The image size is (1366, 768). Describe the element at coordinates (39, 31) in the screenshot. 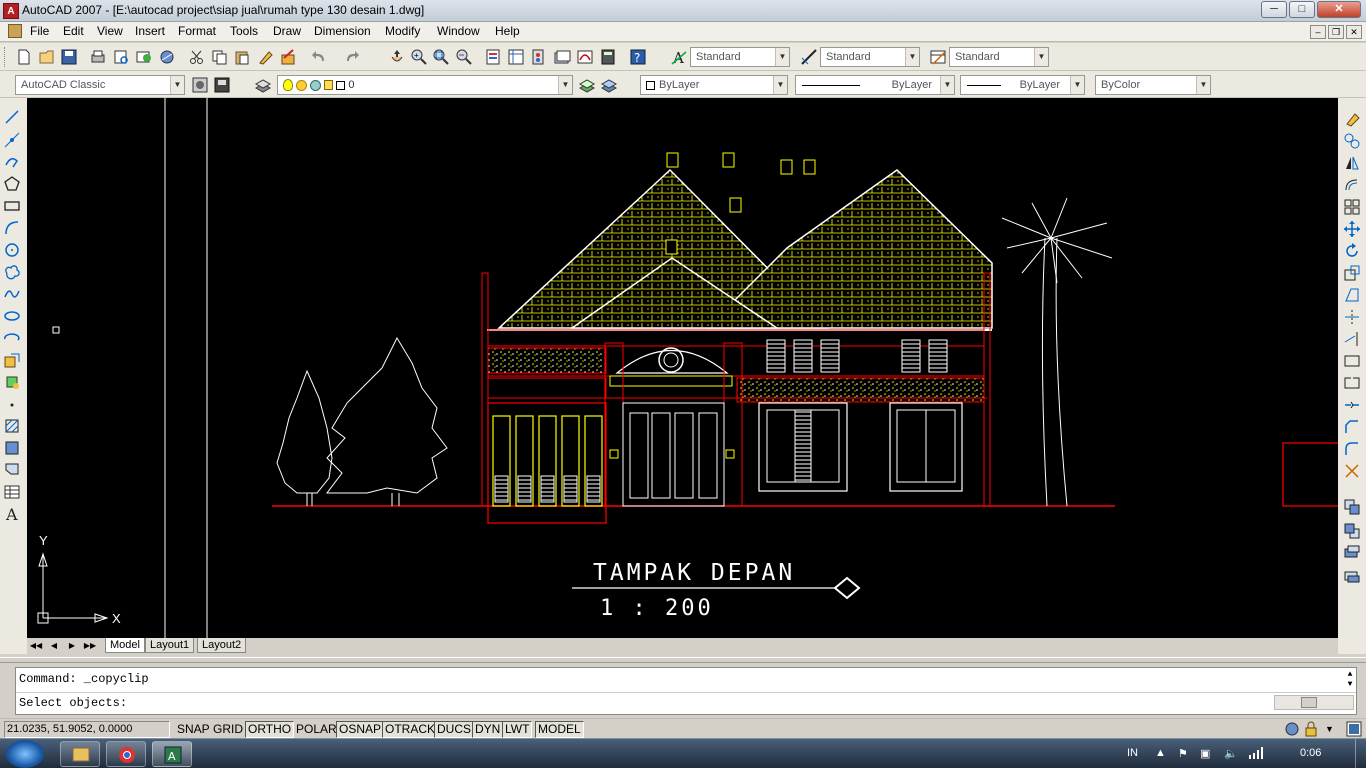

I see `menu-file: File` at that location.